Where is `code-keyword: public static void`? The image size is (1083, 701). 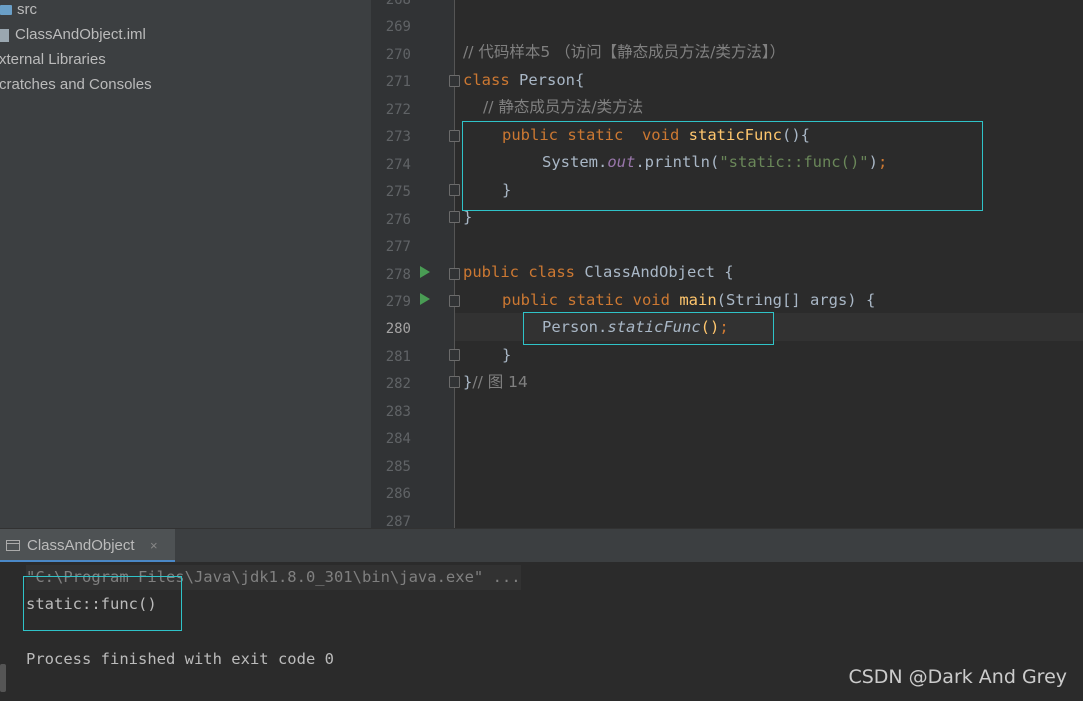
code-keyword: public static void is located at coordinates (586, 299).